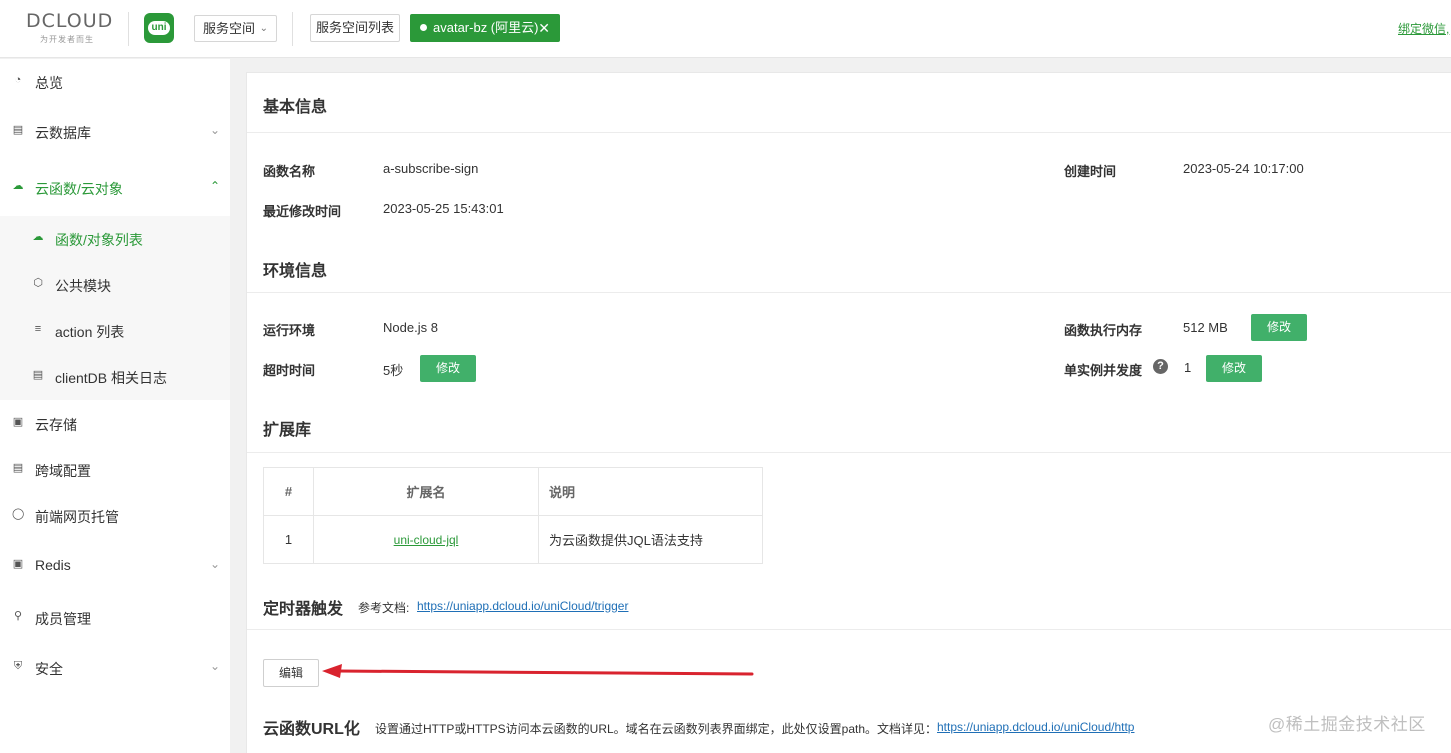 The width and height of the screenshot is (1451, 753). What do you see at coordinates (332, 671) in the screenshot?
I see `arrow-head` at bounding box center [332, 671].